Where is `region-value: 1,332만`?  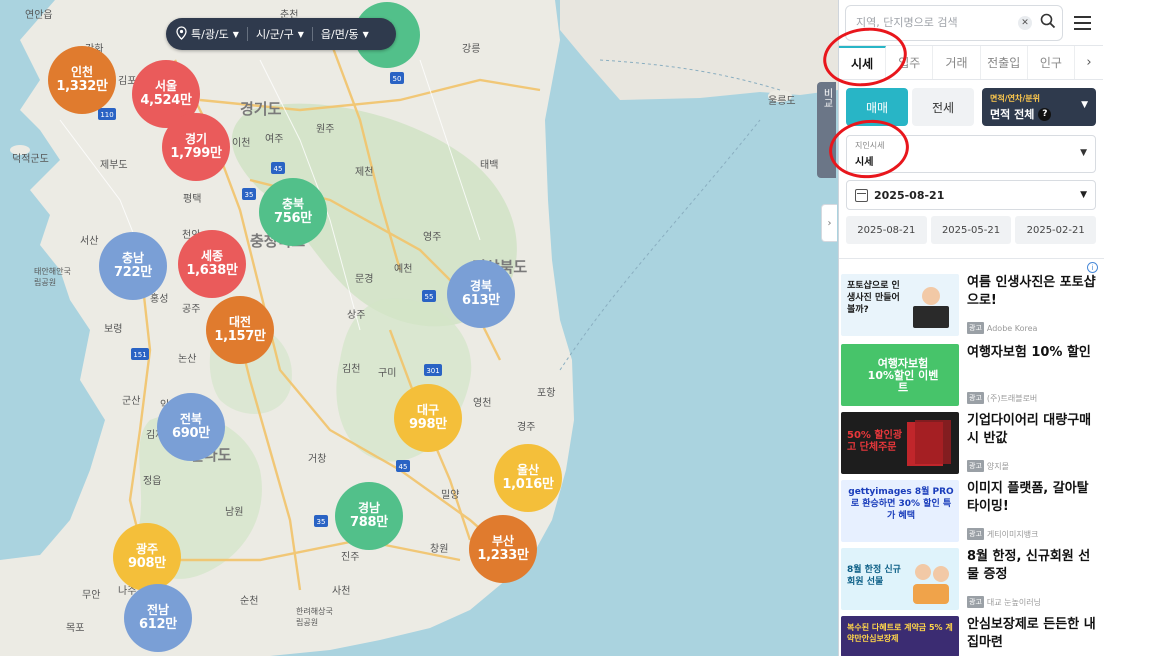
region-value: 1,332만 is located at coordinates (82, 86).